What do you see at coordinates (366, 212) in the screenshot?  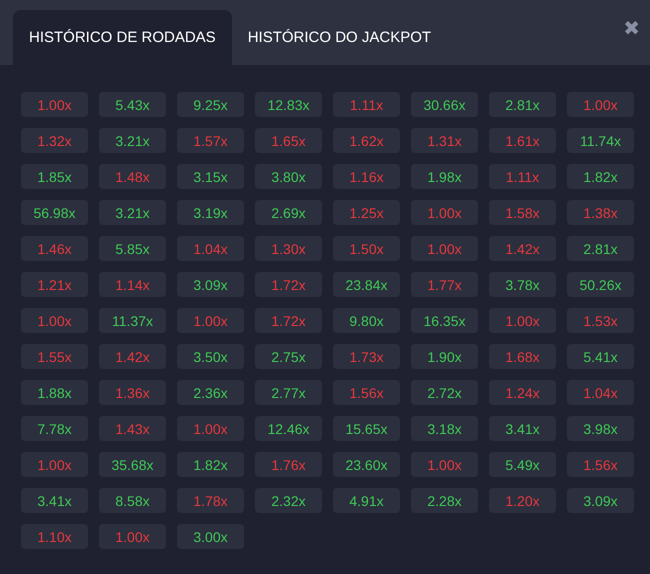 I see `multiplier-chip: 1.25x` at bounding box center [366, 212].